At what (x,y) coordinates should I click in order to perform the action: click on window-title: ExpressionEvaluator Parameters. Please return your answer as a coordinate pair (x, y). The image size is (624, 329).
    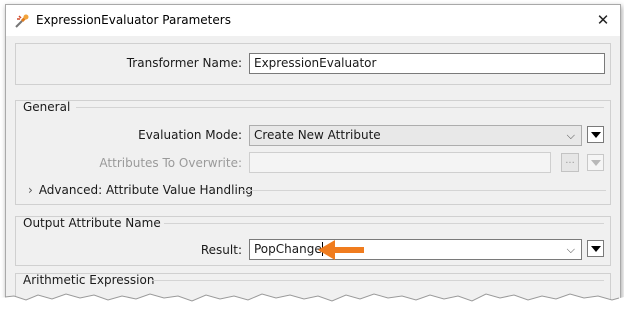
    Looking at the image, I should click on (133, 20).